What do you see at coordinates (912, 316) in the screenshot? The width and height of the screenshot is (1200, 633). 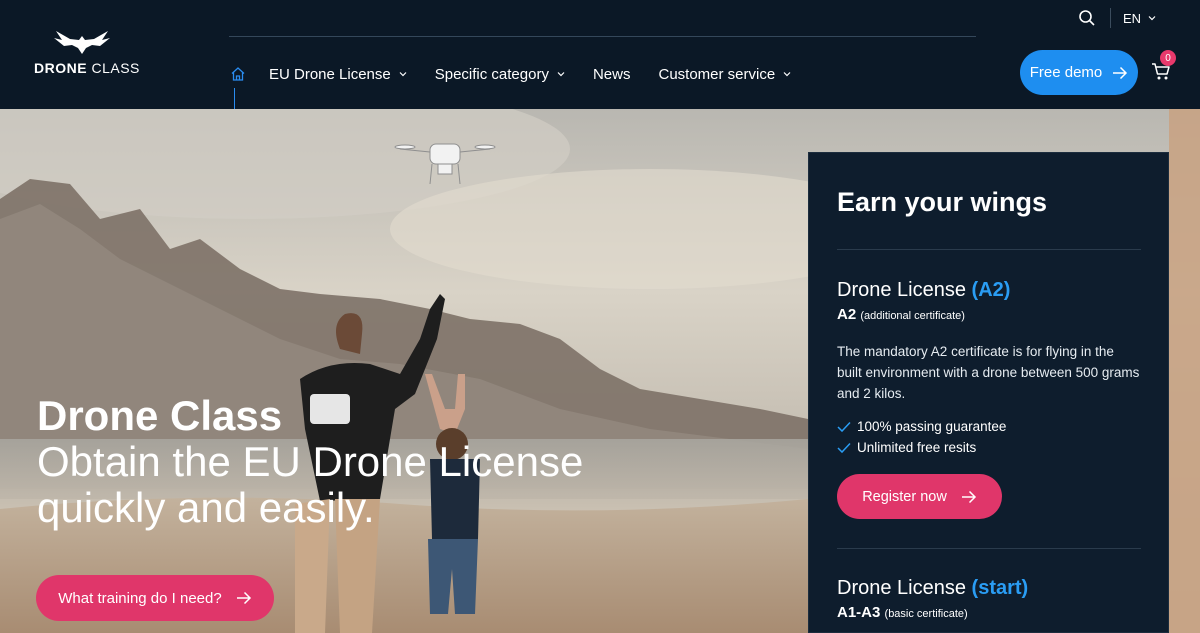 I see `license-level-note: (additional certificate)` at bounding box center [912, 316].